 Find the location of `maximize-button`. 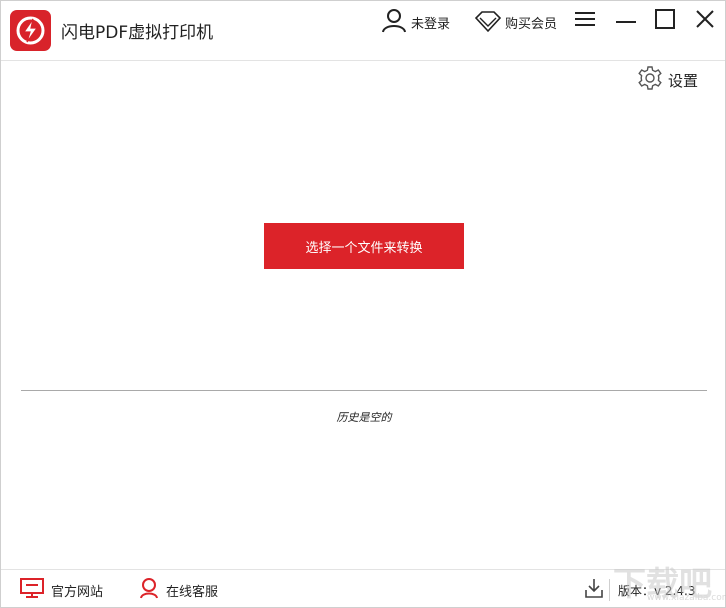

maximize-button is located at coordinates (665, 21).